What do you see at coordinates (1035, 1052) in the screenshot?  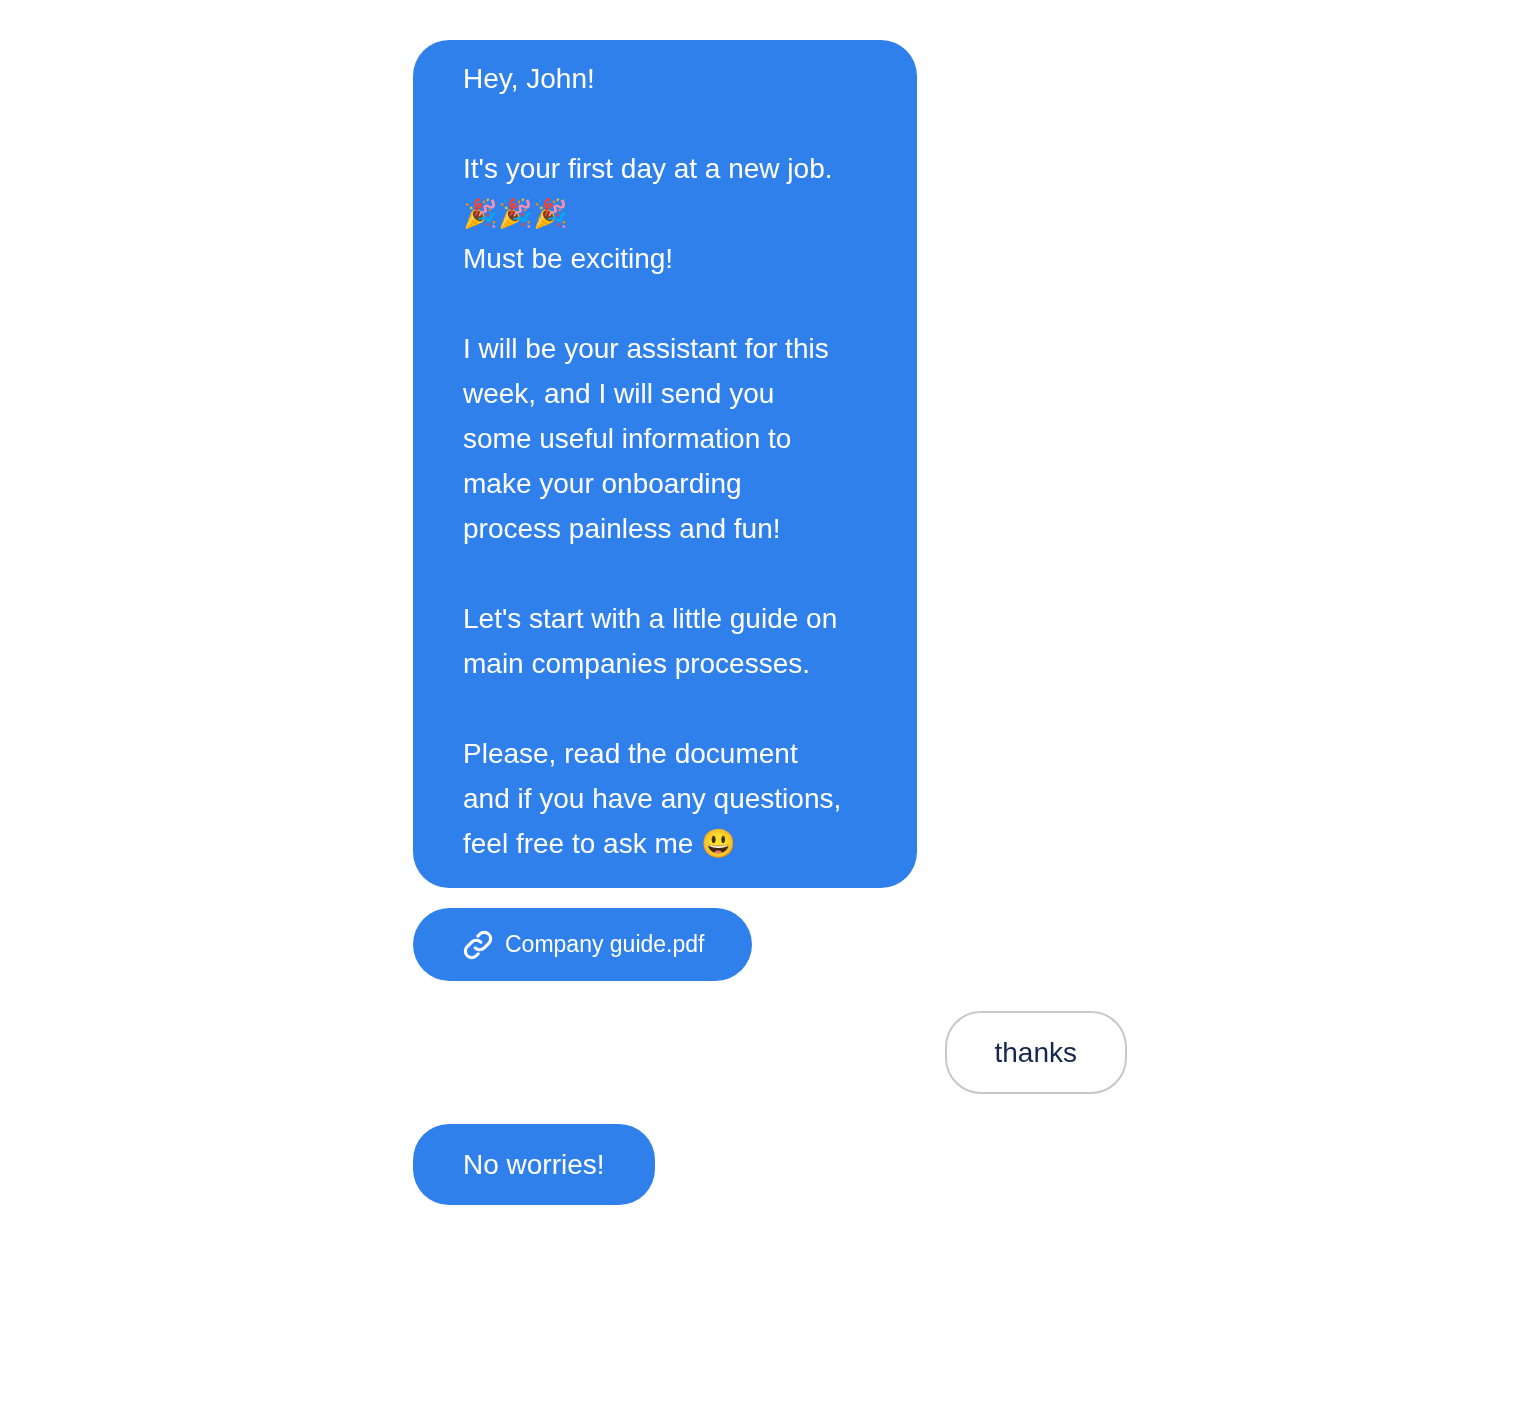 I see `message-bubble: thanks` at bounding box center [1035, 1052].